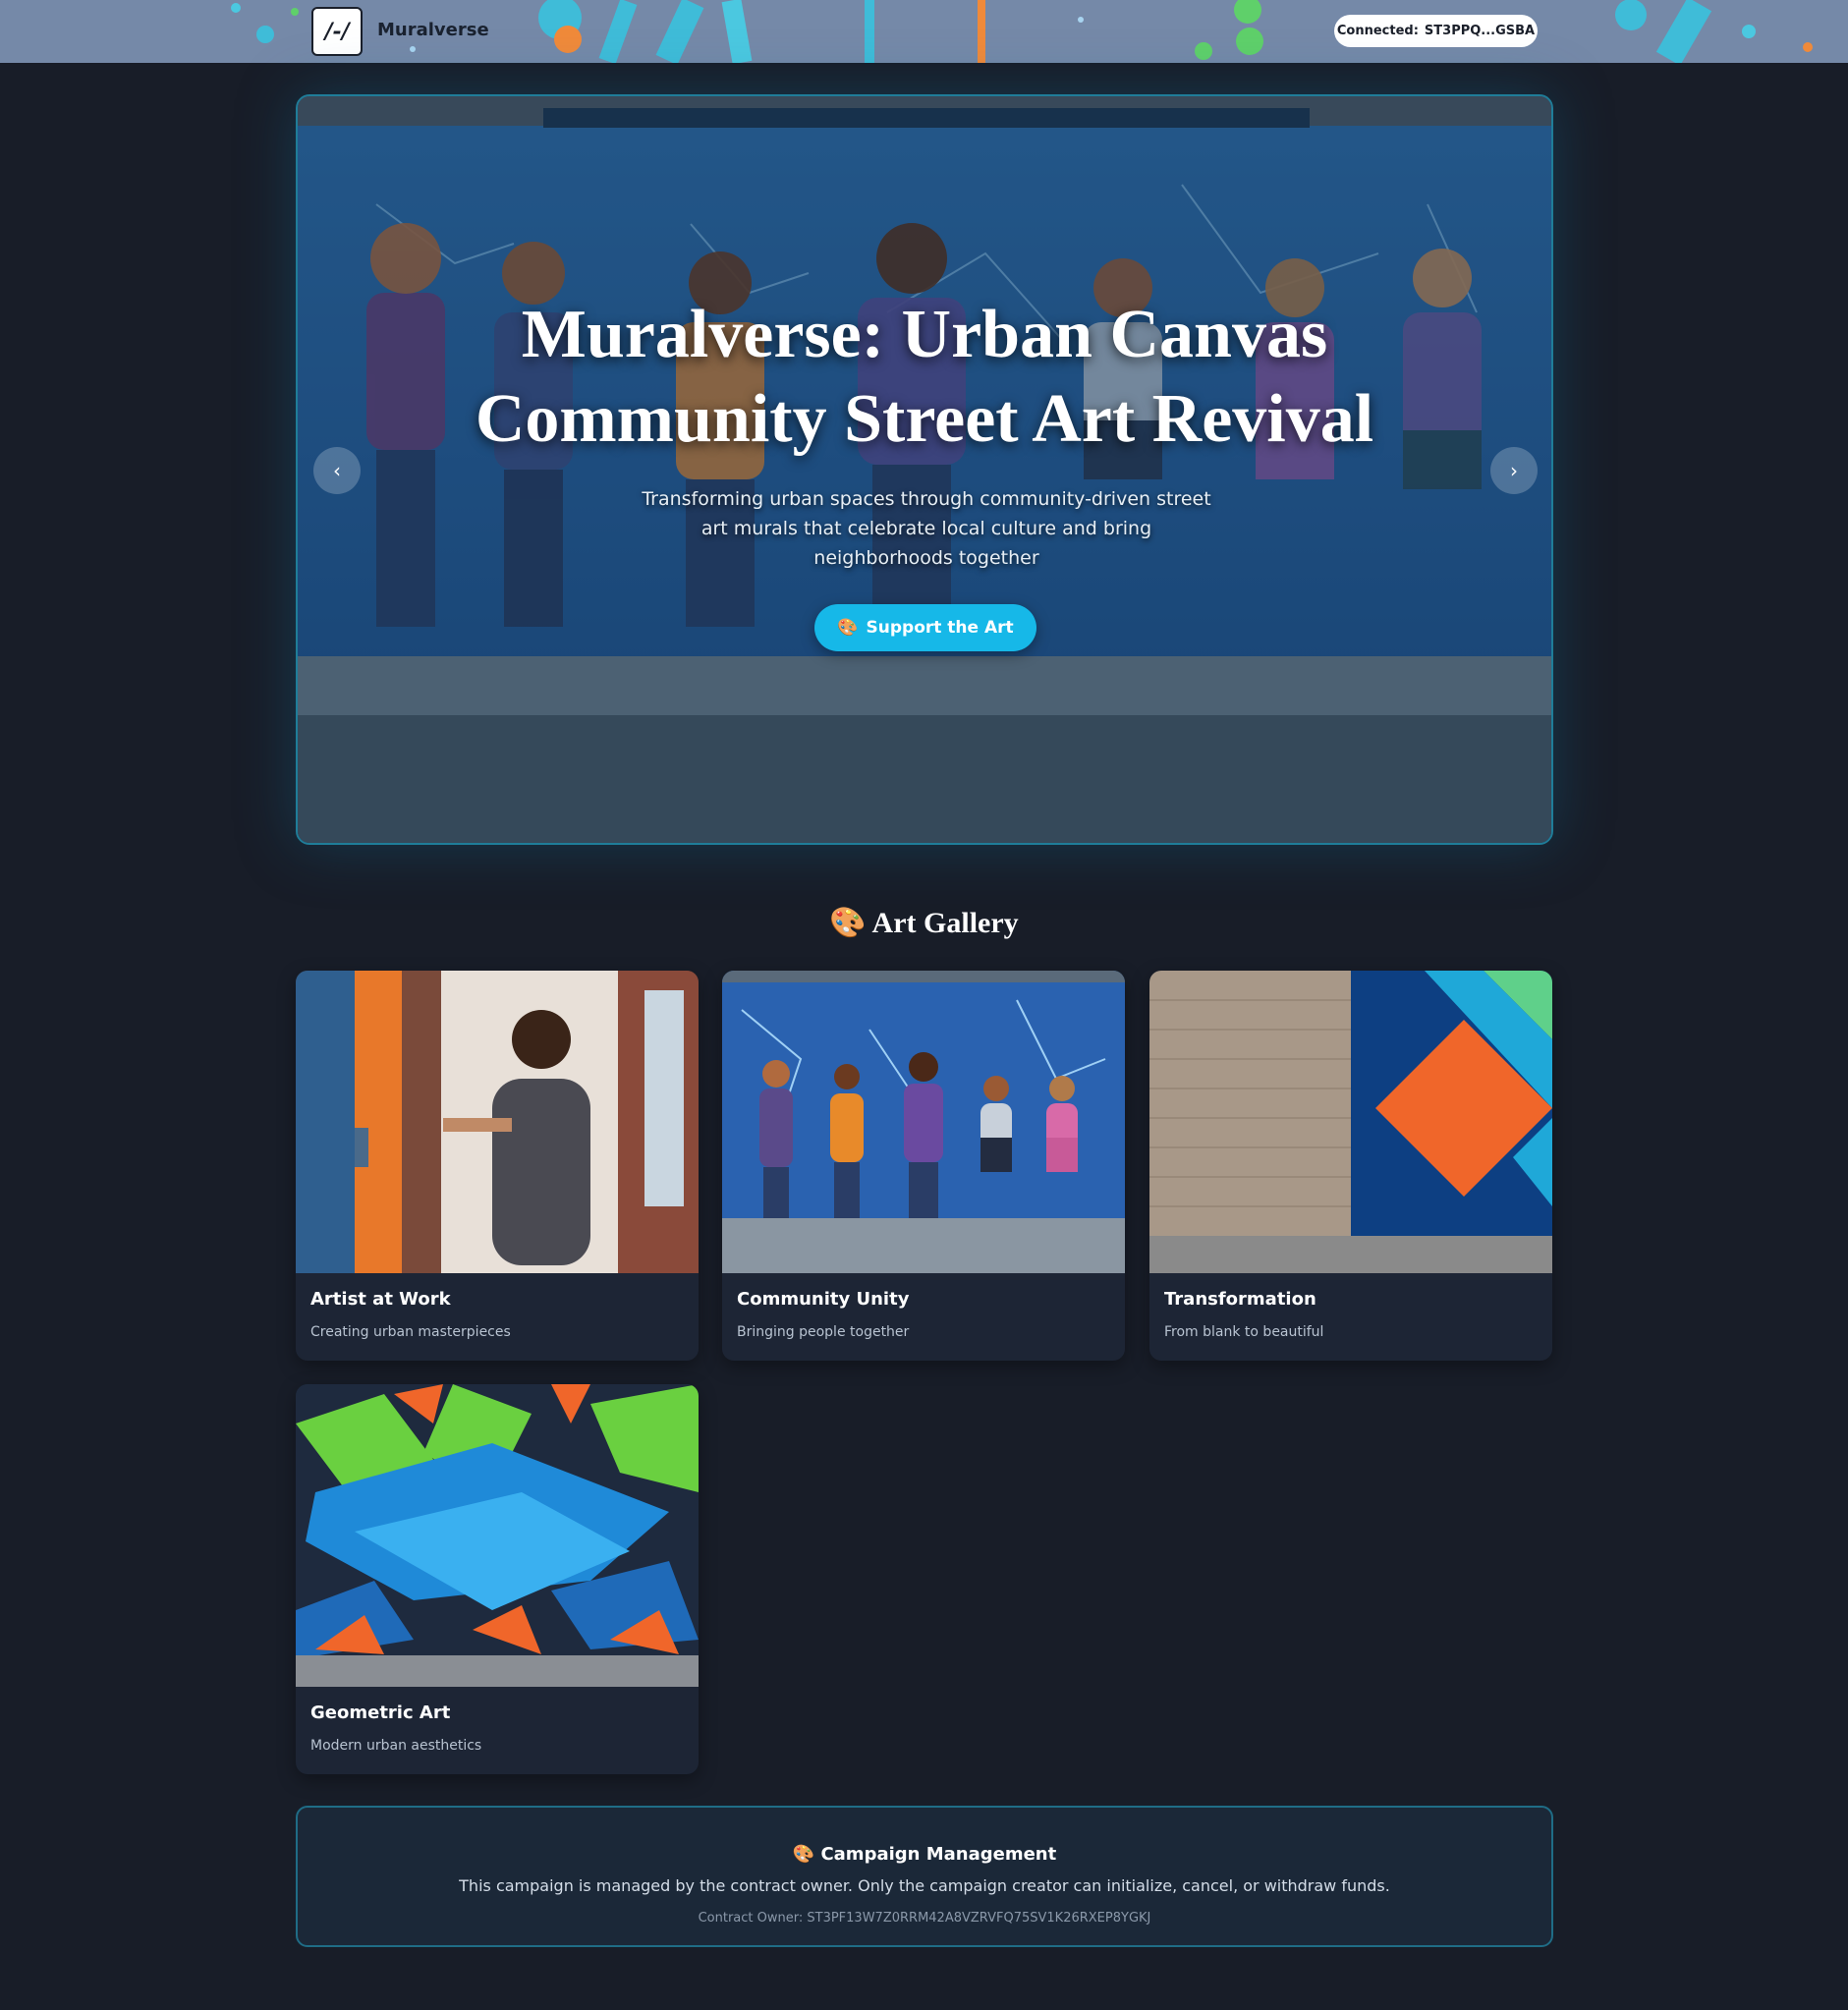  What do you see at coordinates (410, 1332) in the screenshot?
I see `gallery-card-description: Creating urban masterpieces` at bounding box center [410, 1332].